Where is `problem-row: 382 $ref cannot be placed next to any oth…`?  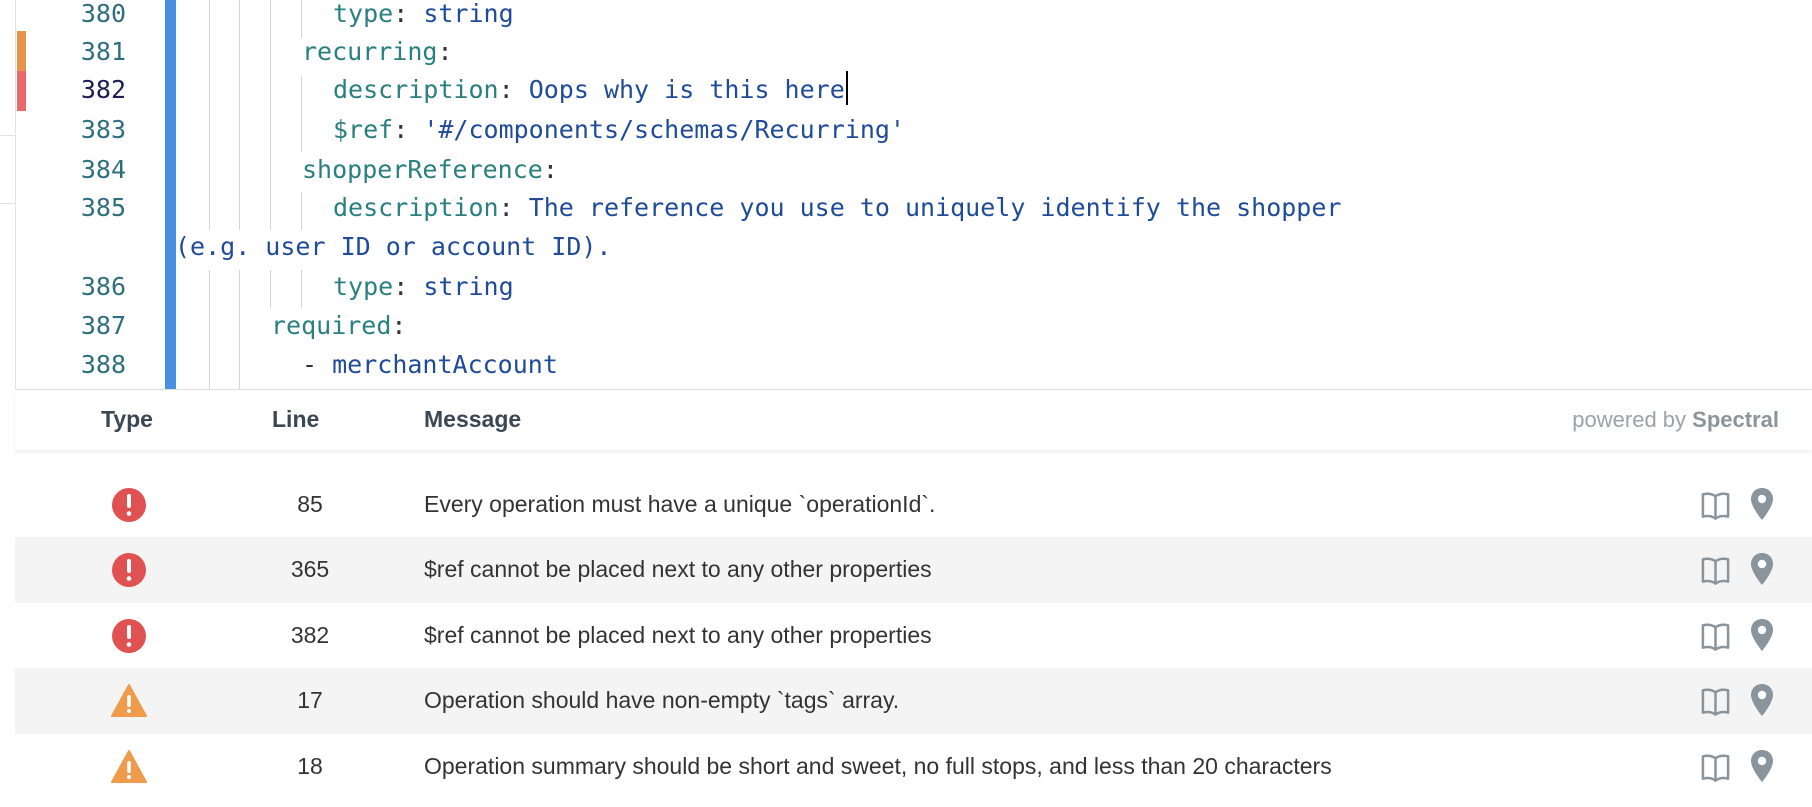 problem-row: 382 $ref cannot be placed next to any oth… is located at coordinates (913, 636).